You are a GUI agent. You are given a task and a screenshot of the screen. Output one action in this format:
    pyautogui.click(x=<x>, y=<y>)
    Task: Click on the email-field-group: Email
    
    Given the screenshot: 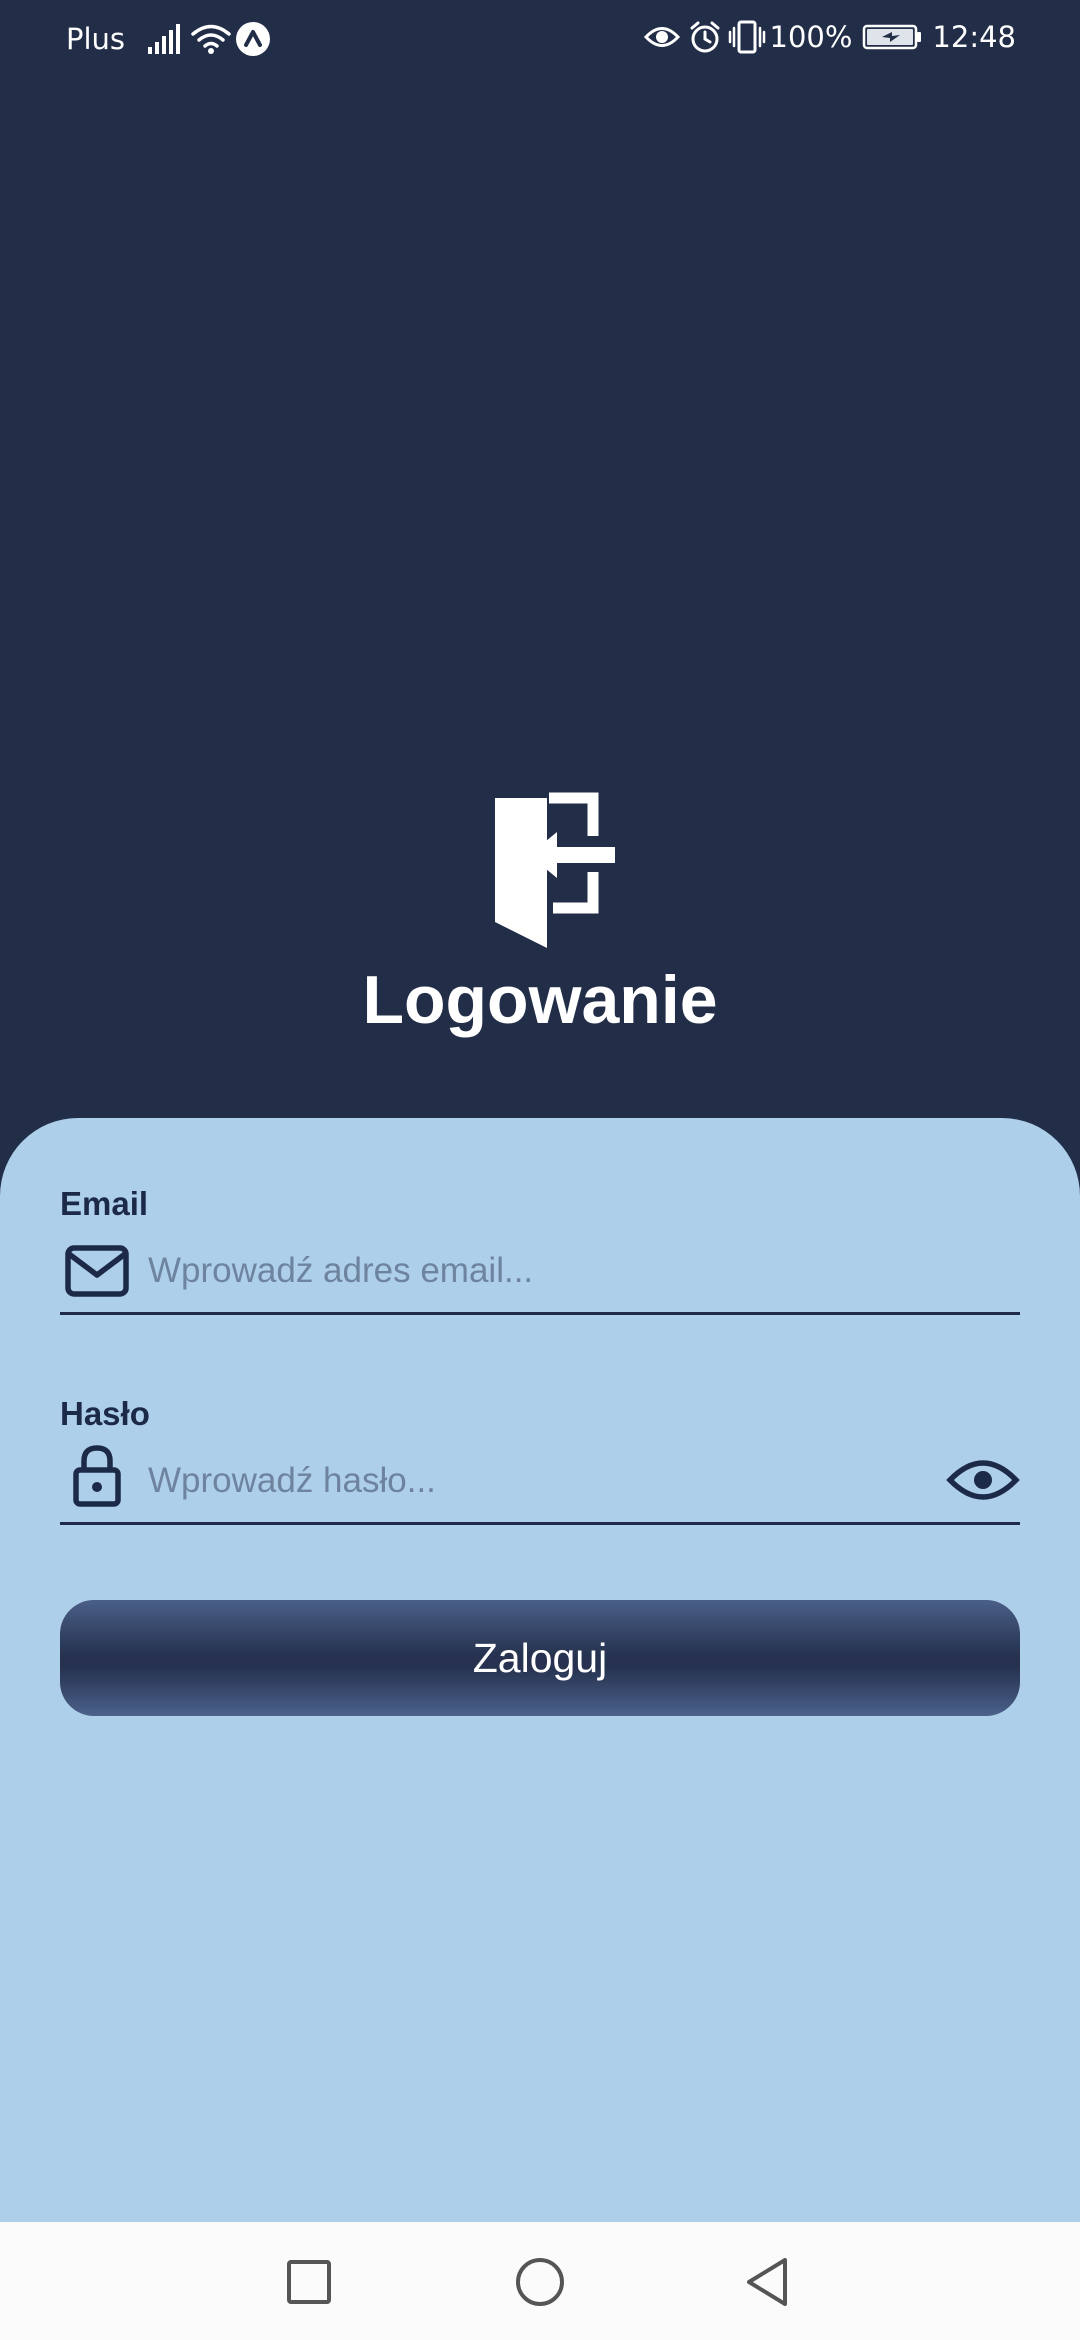 What is the action you would take?
    pyautogui.click(x=540, y=1249)
    